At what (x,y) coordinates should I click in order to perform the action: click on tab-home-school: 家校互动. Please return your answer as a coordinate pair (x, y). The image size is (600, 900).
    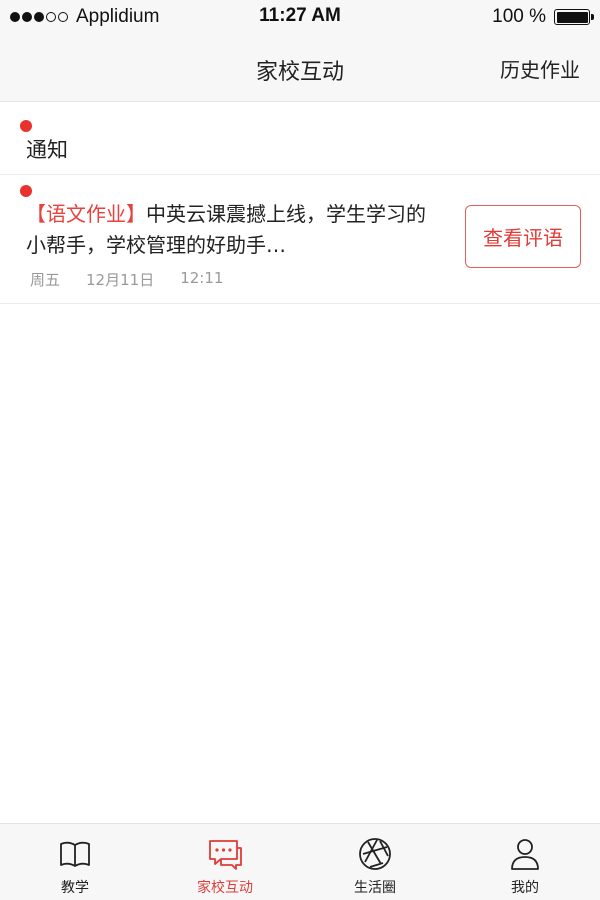
    Looking at the image, I should click on (225, 862).